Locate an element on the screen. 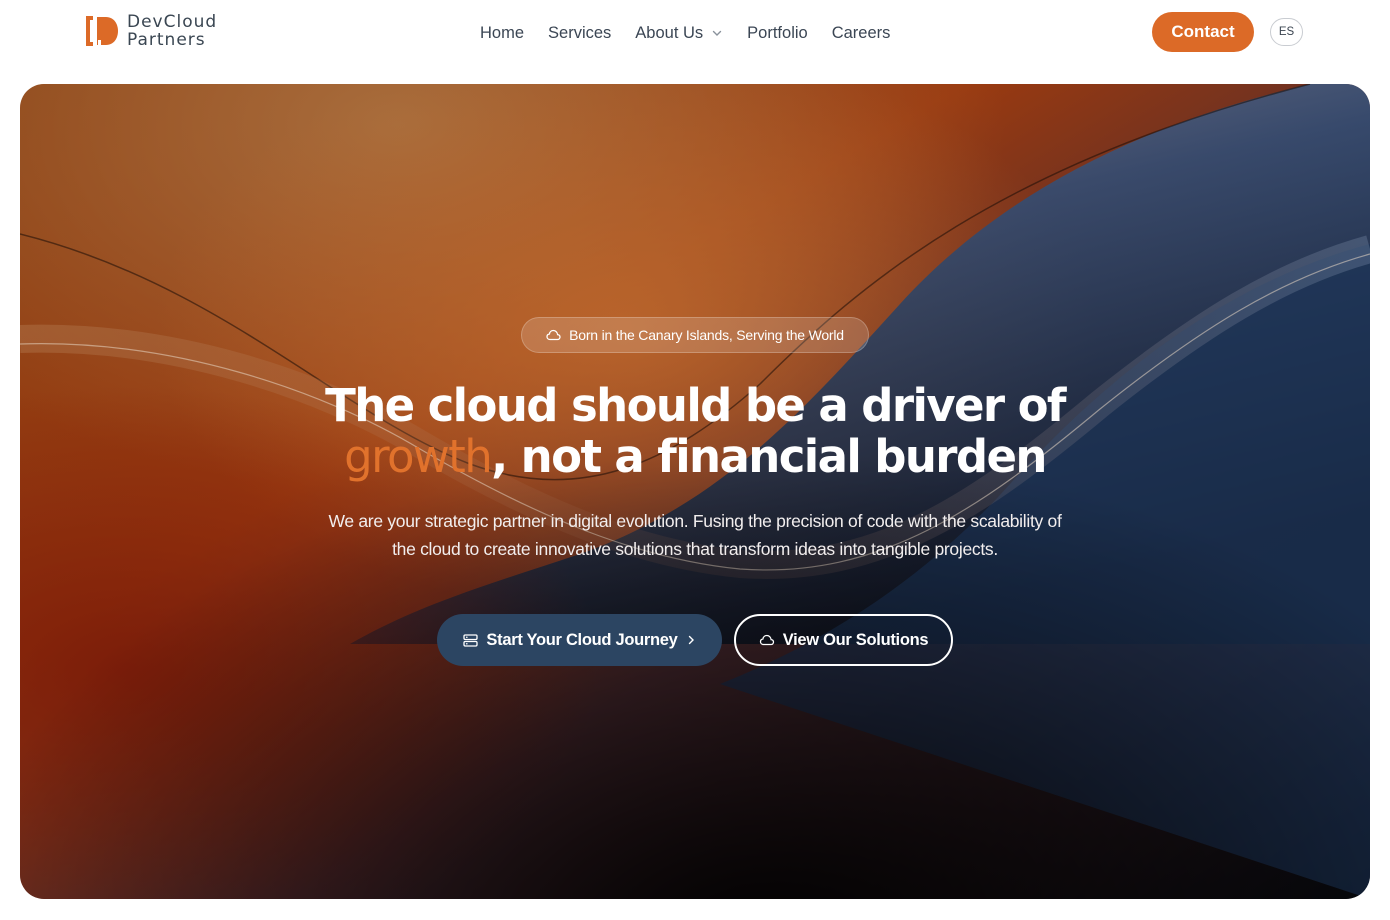  brand-logo: DevCloud Partners is located at coordinates (150, 31).